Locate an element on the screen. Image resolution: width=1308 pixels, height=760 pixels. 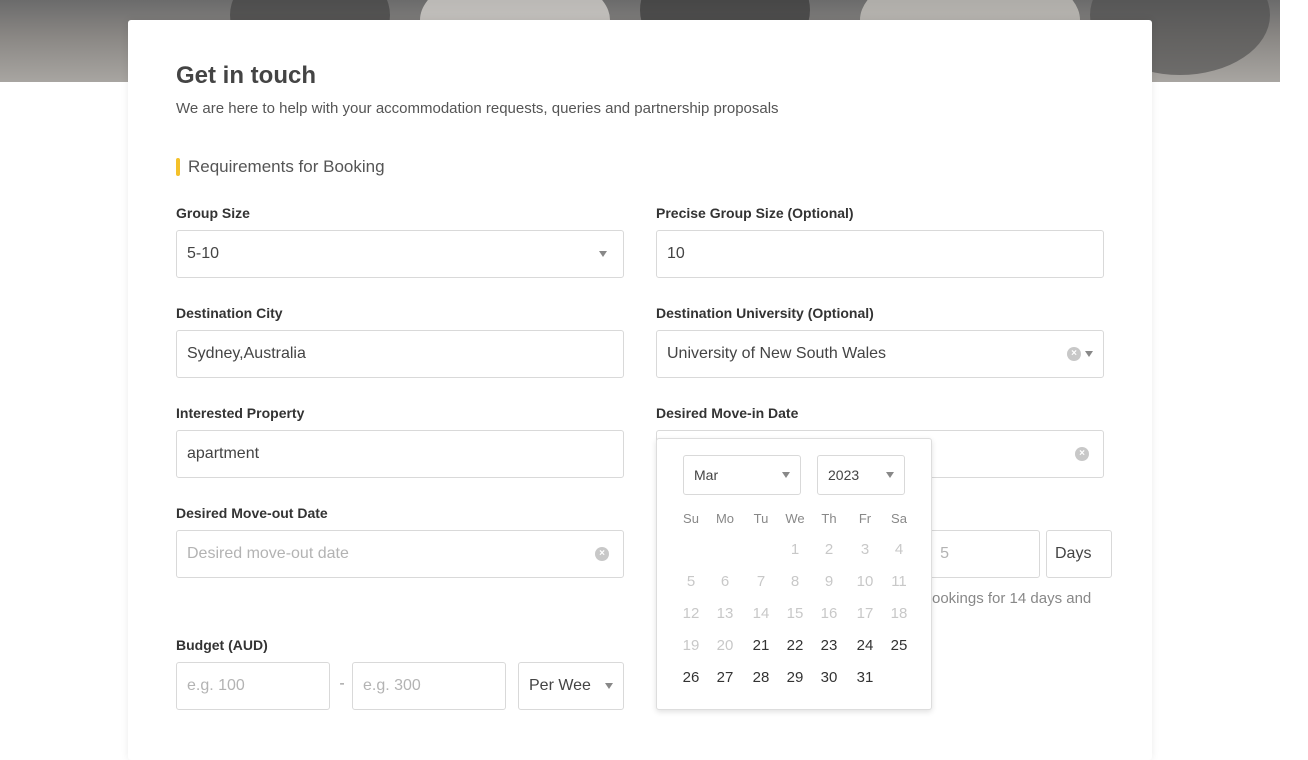
move-out-date-placeholder: Desired move-out date is located at coordinates (268, 553).